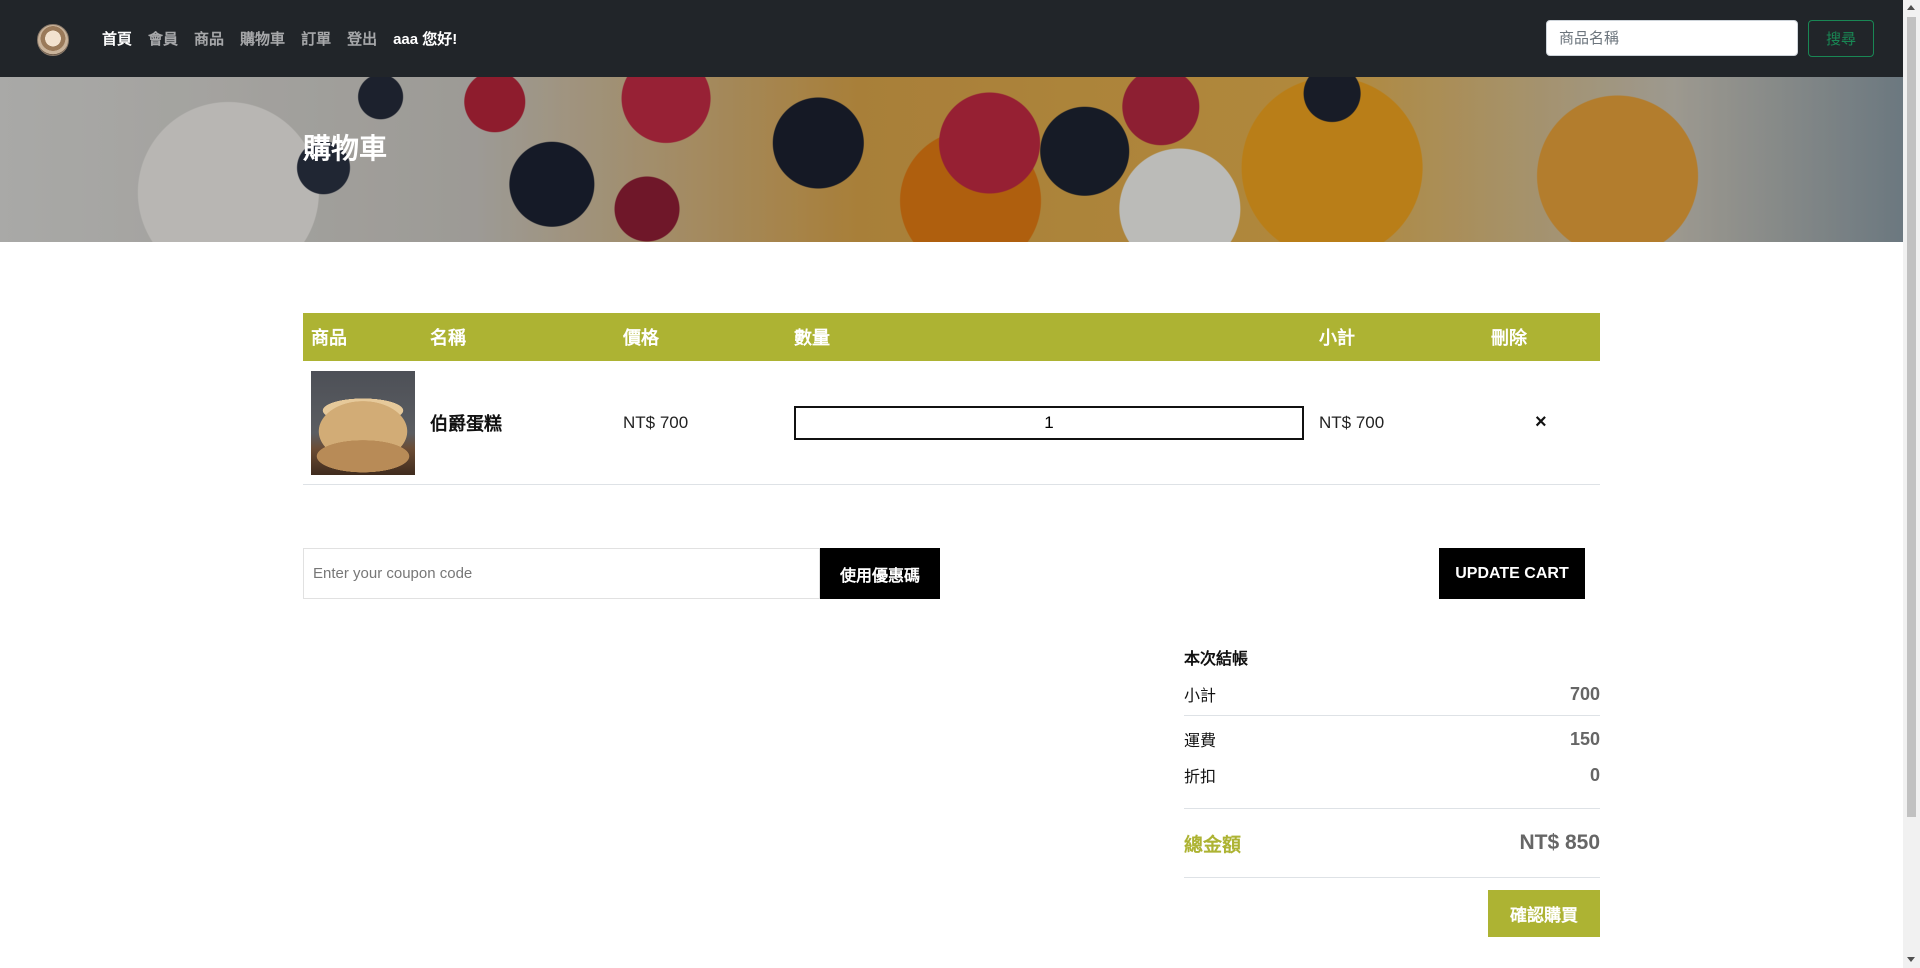 Image resolution: width=1920 pixels, height=968 pixels. What do you see at coordinates (1512, 573) in the screenshot?
I see `update-cart-button: UPDATE CART` at bounding box center [1512, 573].